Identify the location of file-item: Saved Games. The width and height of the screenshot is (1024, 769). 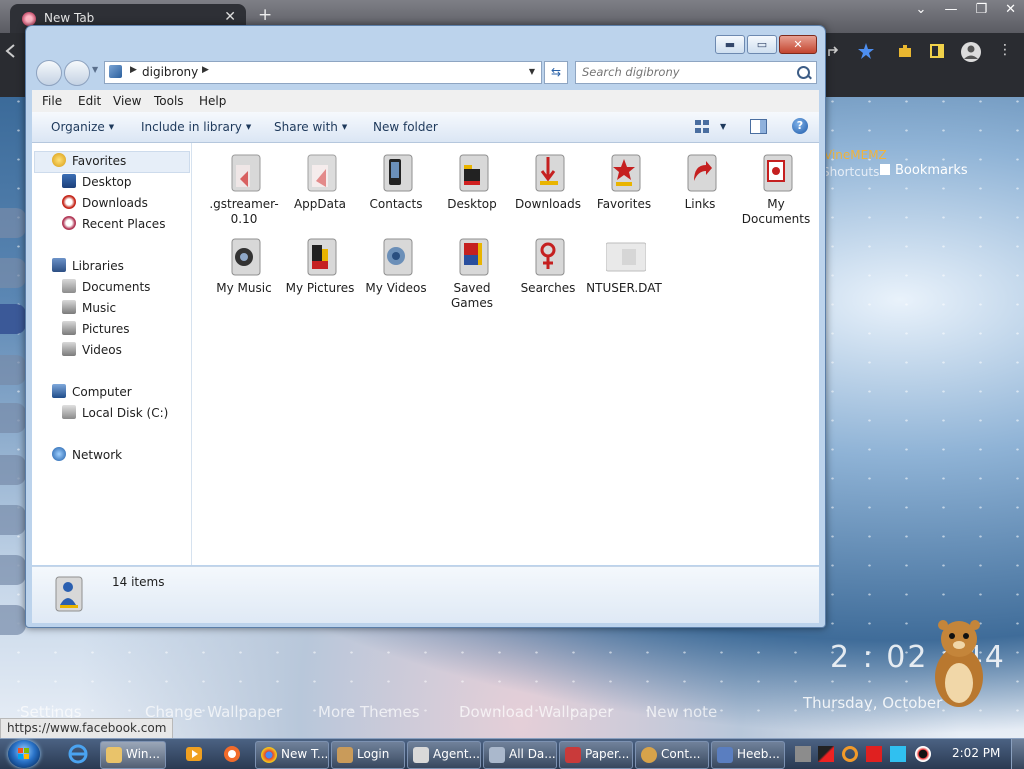
(472, 277).